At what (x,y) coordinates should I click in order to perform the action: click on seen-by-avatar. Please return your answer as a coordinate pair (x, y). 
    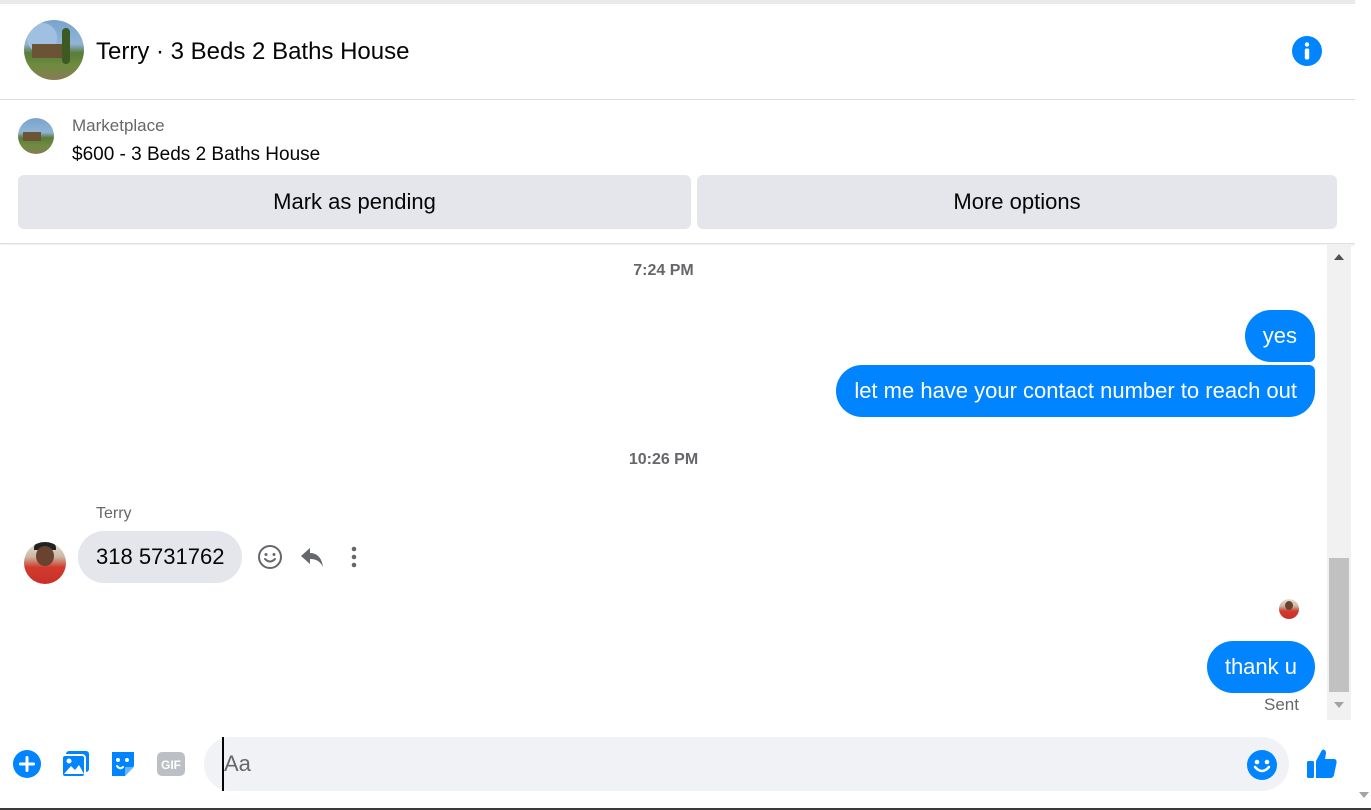
    Looking at the image, I should click on (1289, 609).